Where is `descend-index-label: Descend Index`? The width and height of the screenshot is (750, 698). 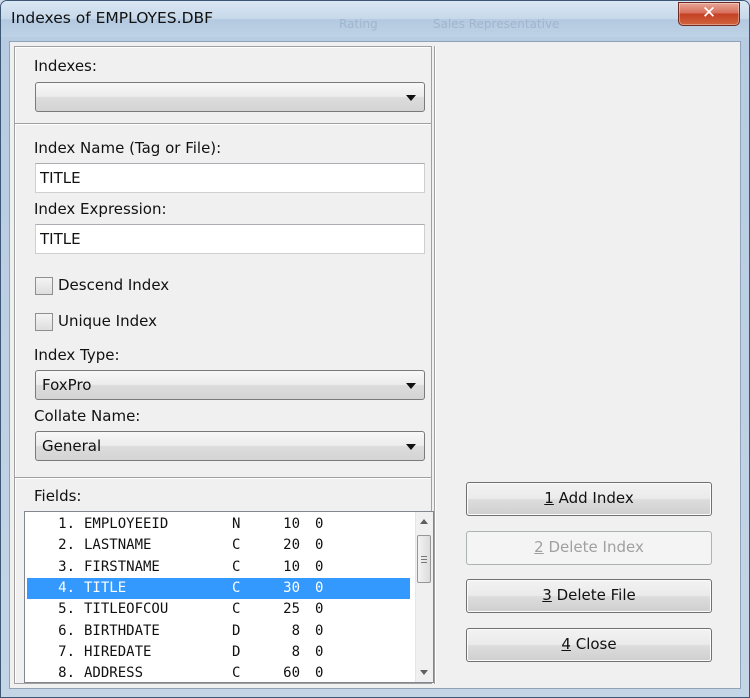
descend-index-label: Descend Index is located at coordinates (113, 285).